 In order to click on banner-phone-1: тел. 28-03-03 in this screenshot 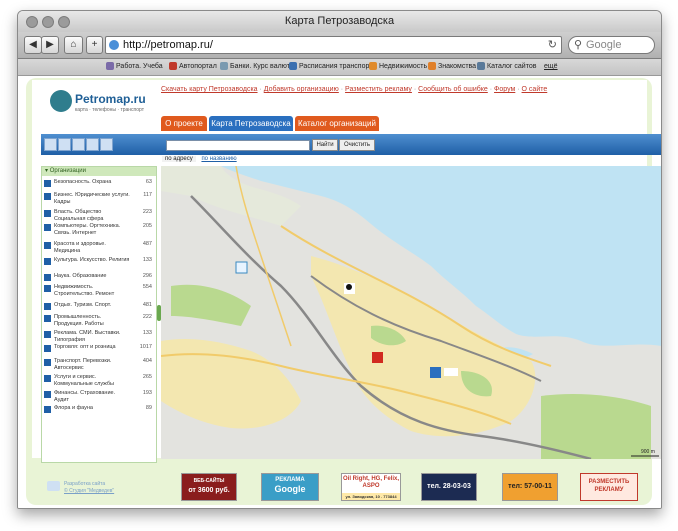, I will do `click(449, 487)`.